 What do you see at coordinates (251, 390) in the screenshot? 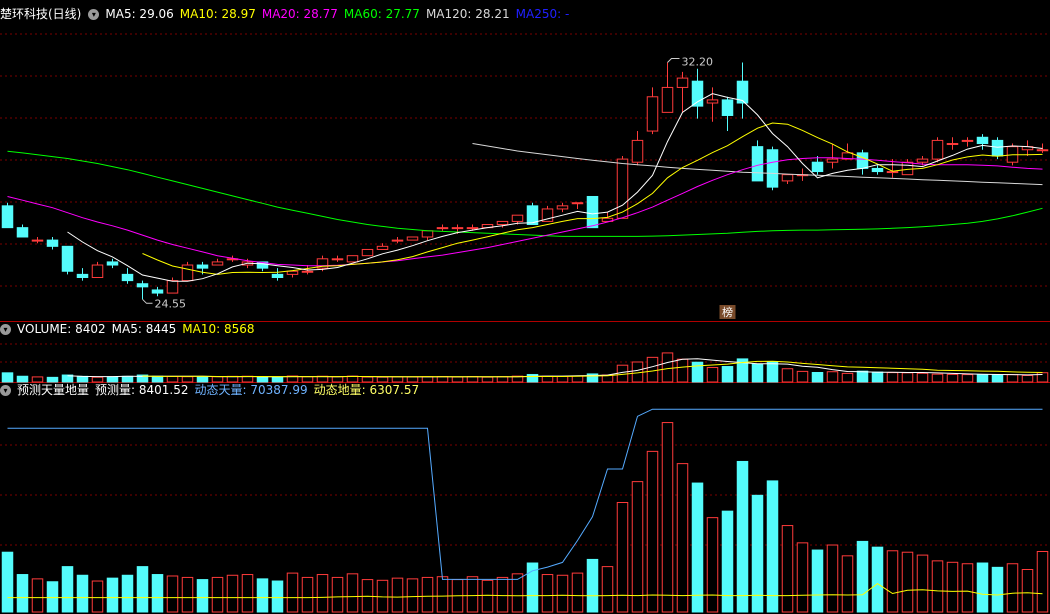
I see `dyn-high-value: 动态天量: 70387.99` at bounding box center [251, 390].